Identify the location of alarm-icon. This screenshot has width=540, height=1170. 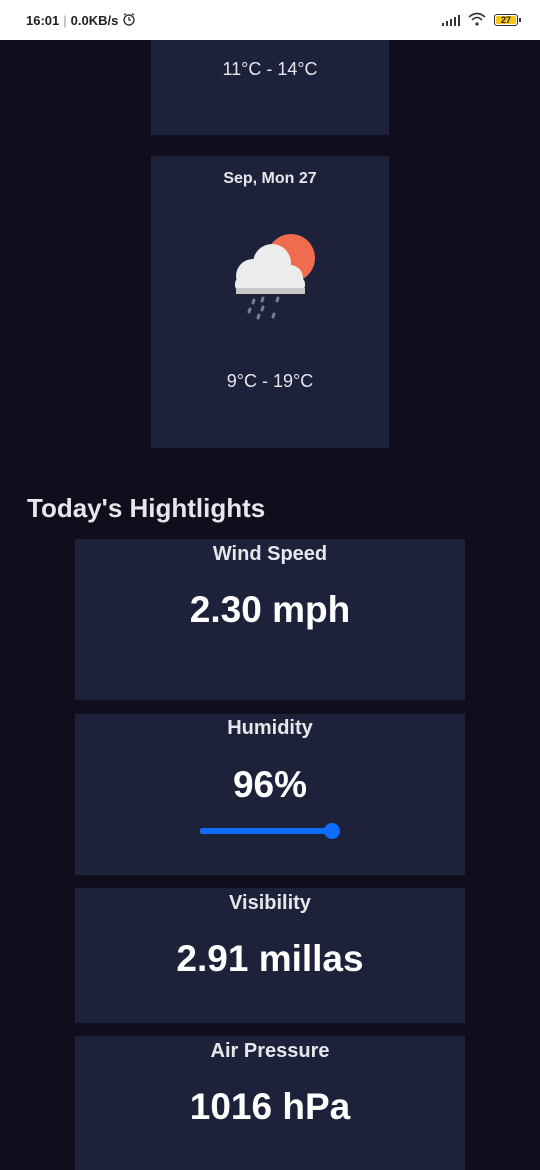
(129, 20).